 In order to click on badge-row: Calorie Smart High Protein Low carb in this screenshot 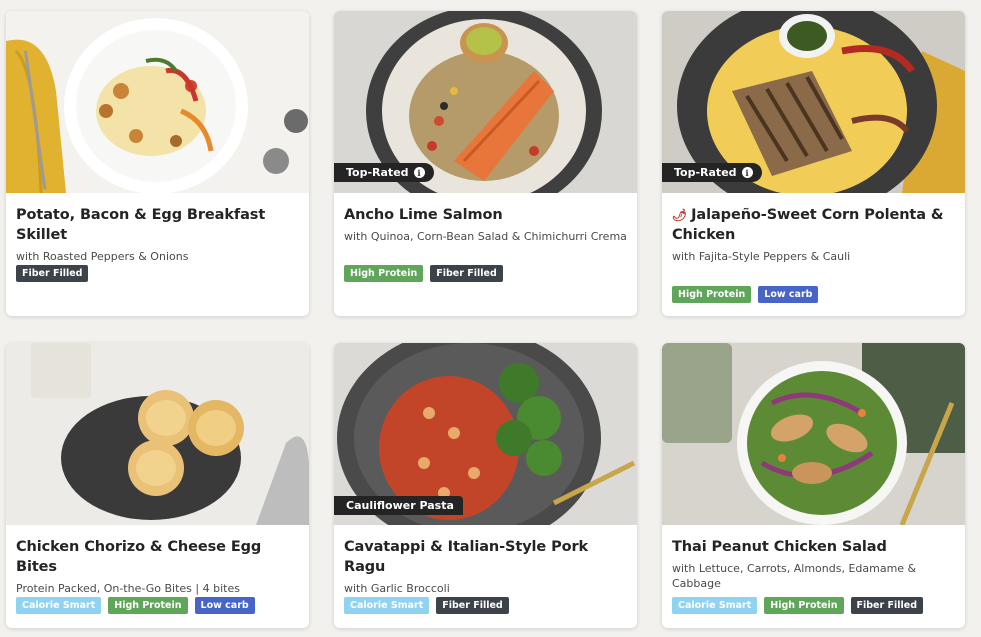, I will do `click(135, 605)`.